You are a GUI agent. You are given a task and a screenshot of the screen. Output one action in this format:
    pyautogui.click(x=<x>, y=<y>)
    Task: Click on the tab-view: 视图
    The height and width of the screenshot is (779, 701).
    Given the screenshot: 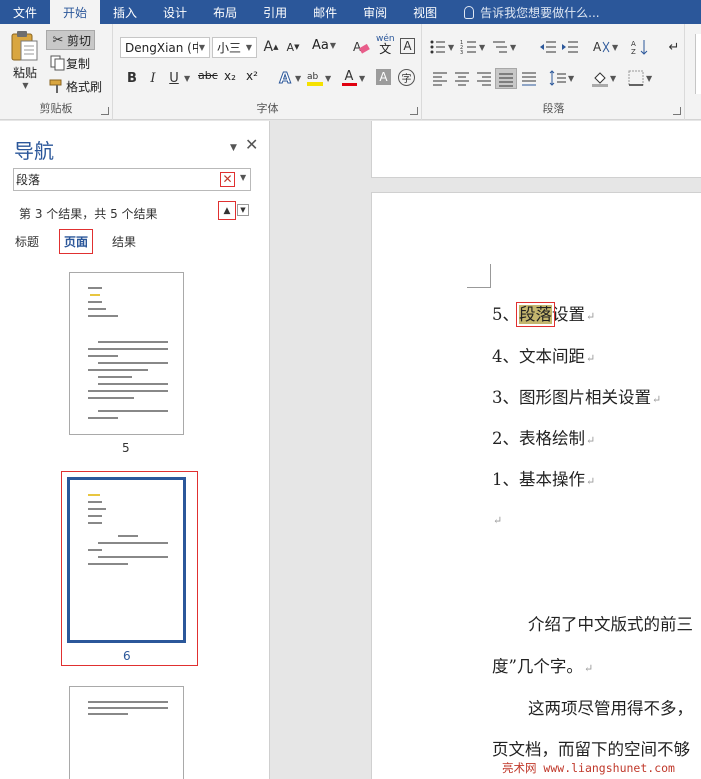 What is the action you would take?
    pyautogui.click(x=425, y=12)
    